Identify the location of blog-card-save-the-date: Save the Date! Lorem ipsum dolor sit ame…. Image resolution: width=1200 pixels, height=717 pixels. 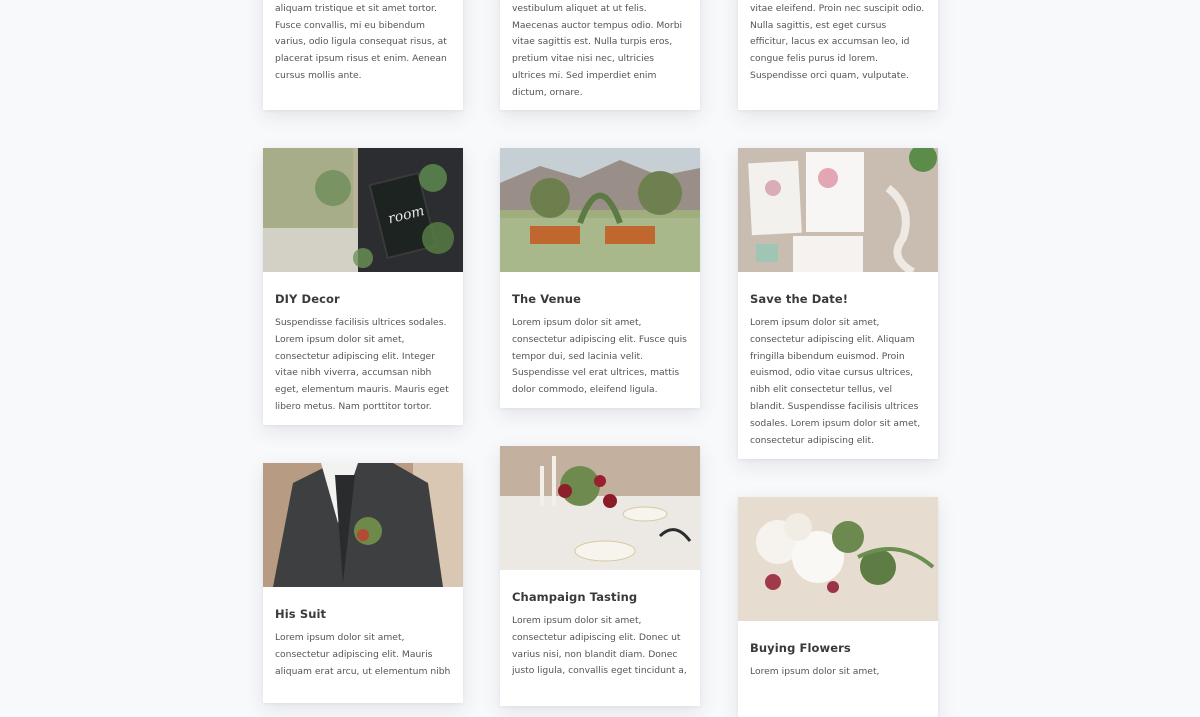
(838, 303).